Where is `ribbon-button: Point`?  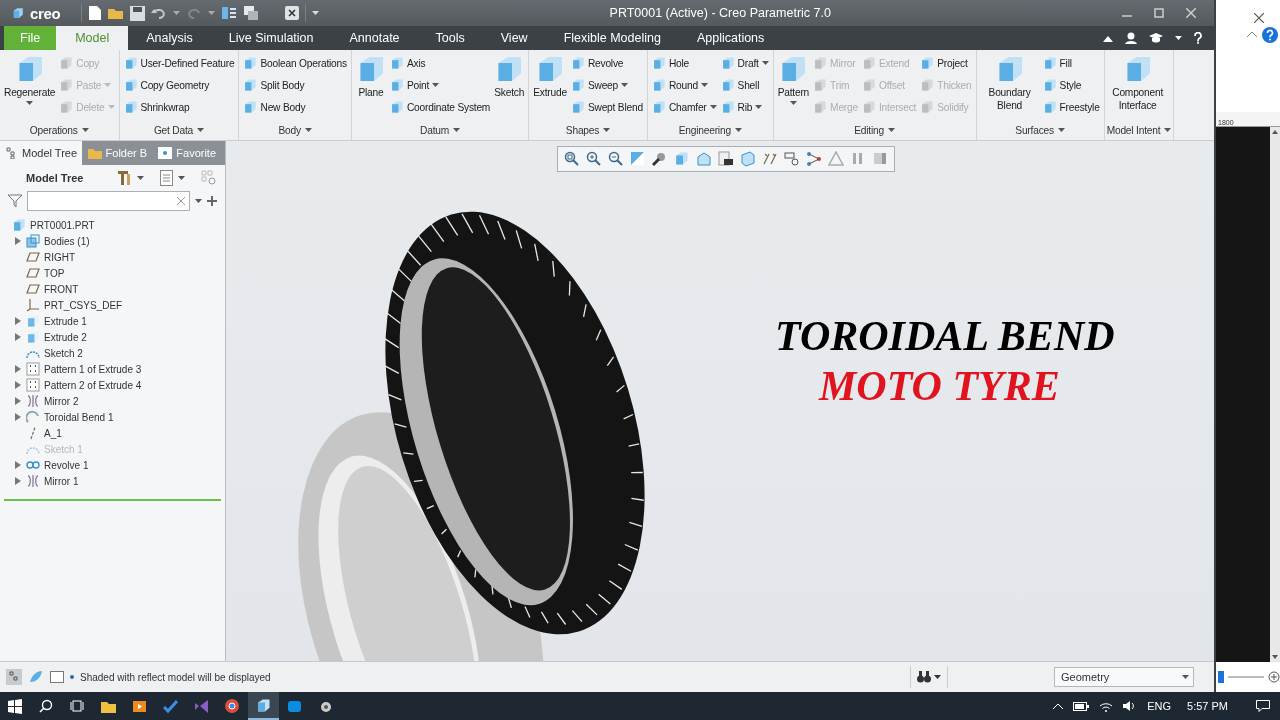
ribbon-button: Point is located at coordinates (440, 85).